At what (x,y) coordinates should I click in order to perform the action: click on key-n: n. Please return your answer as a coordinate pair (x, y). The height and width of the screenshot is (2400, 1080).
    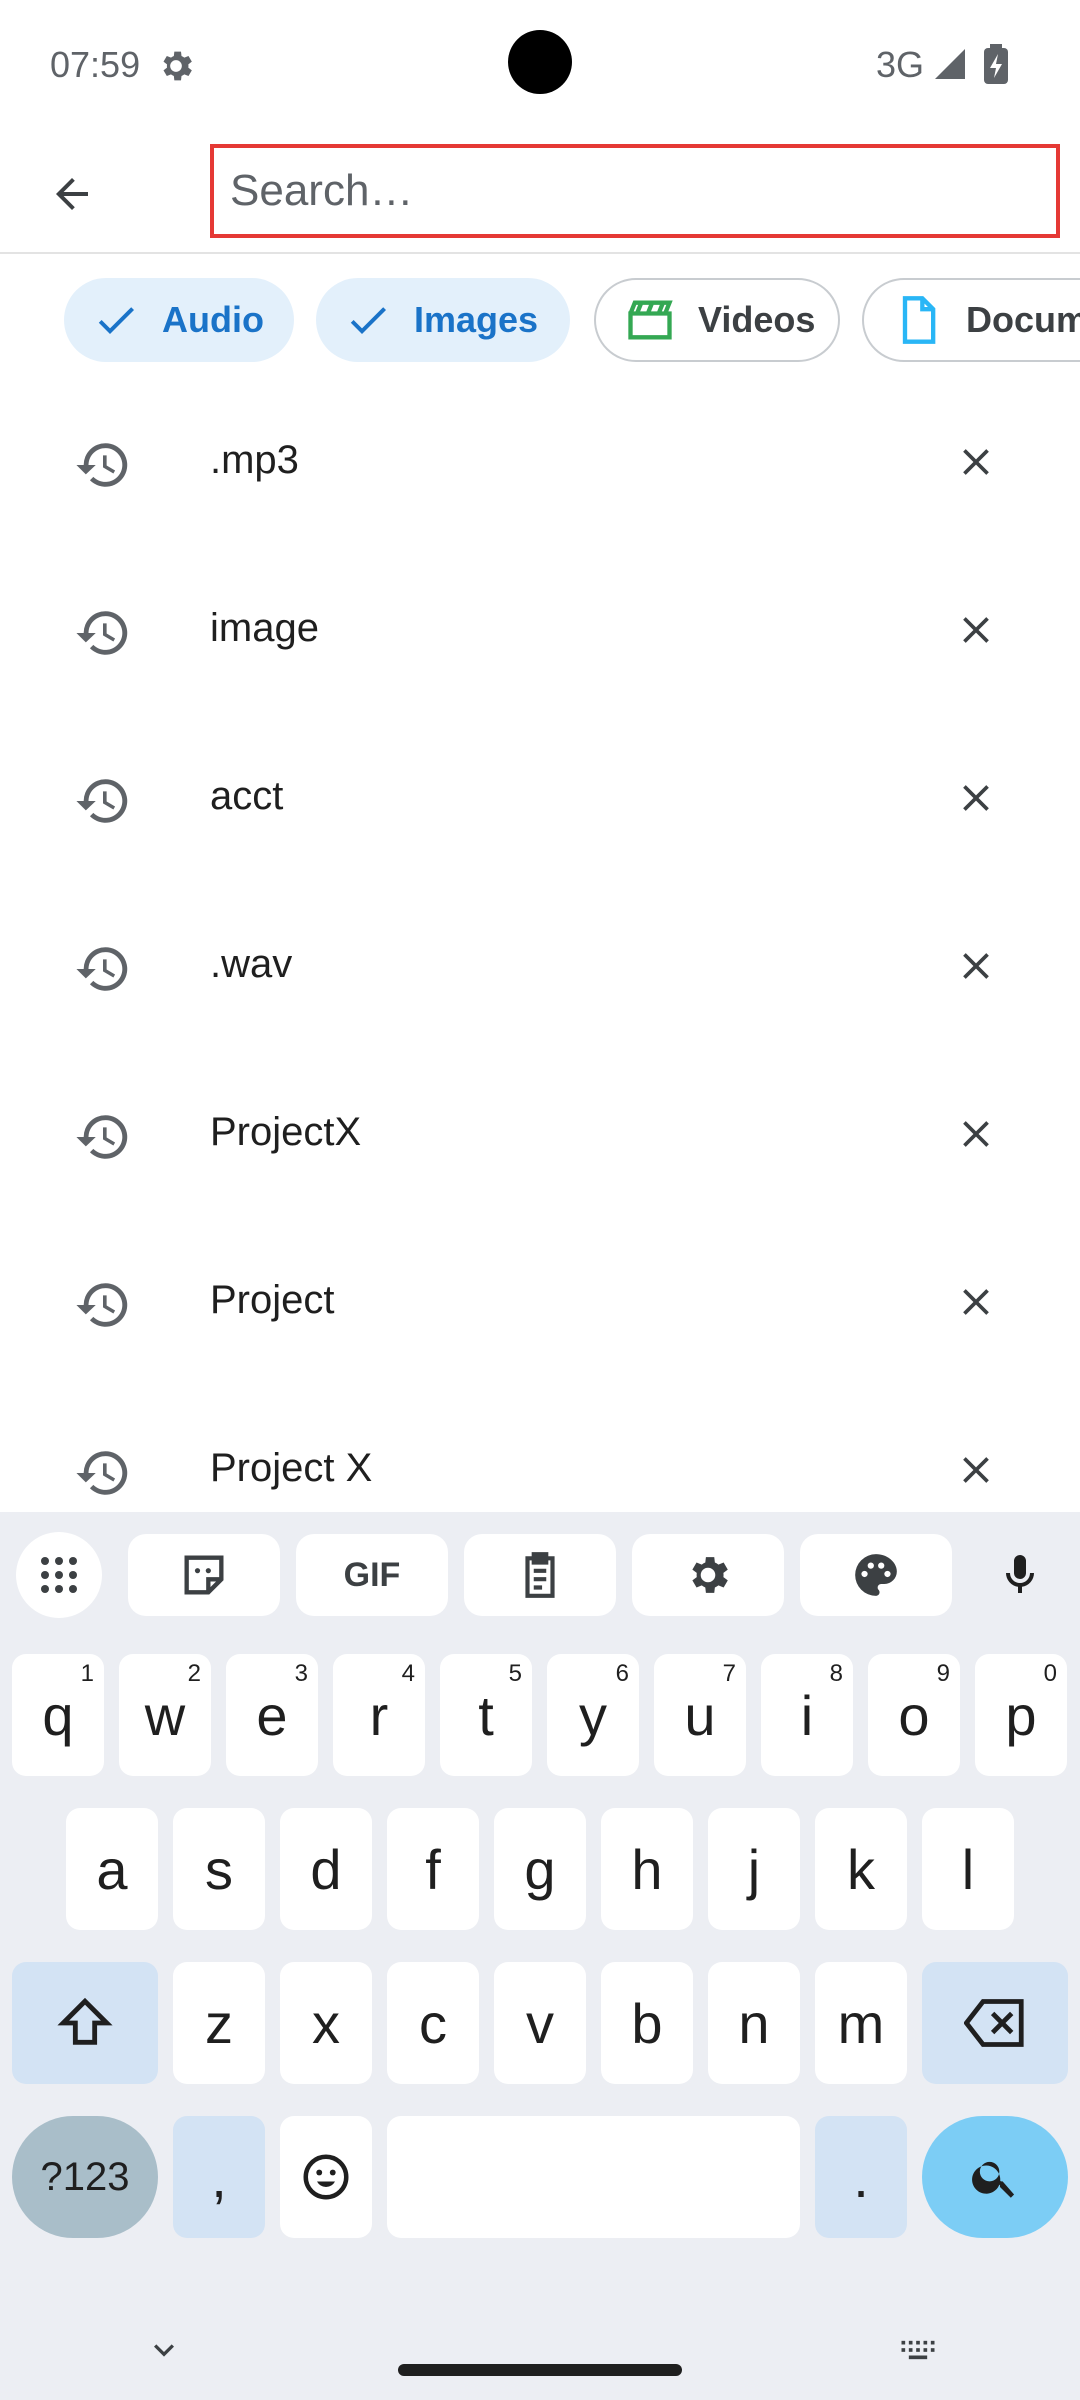
    Looking at the image, I should click on (754, 2023).